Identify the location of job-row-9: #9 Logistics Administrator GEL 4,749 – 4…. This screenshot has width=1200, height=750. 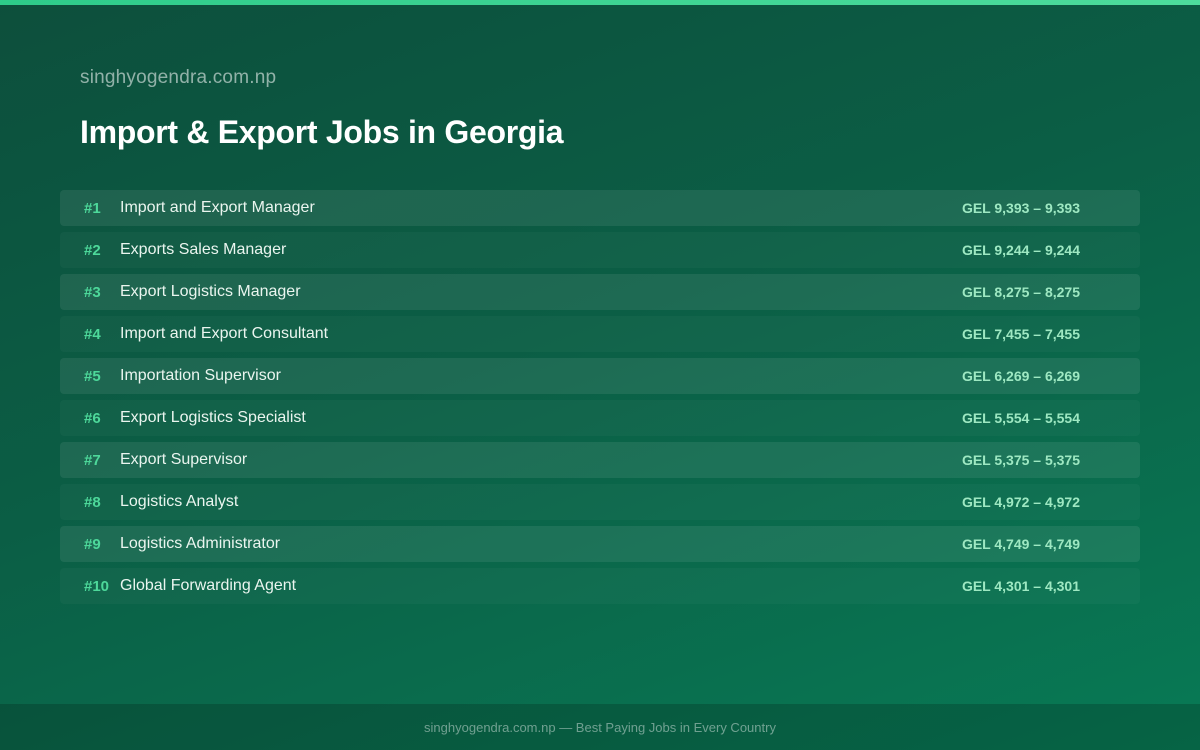
(600, 544).